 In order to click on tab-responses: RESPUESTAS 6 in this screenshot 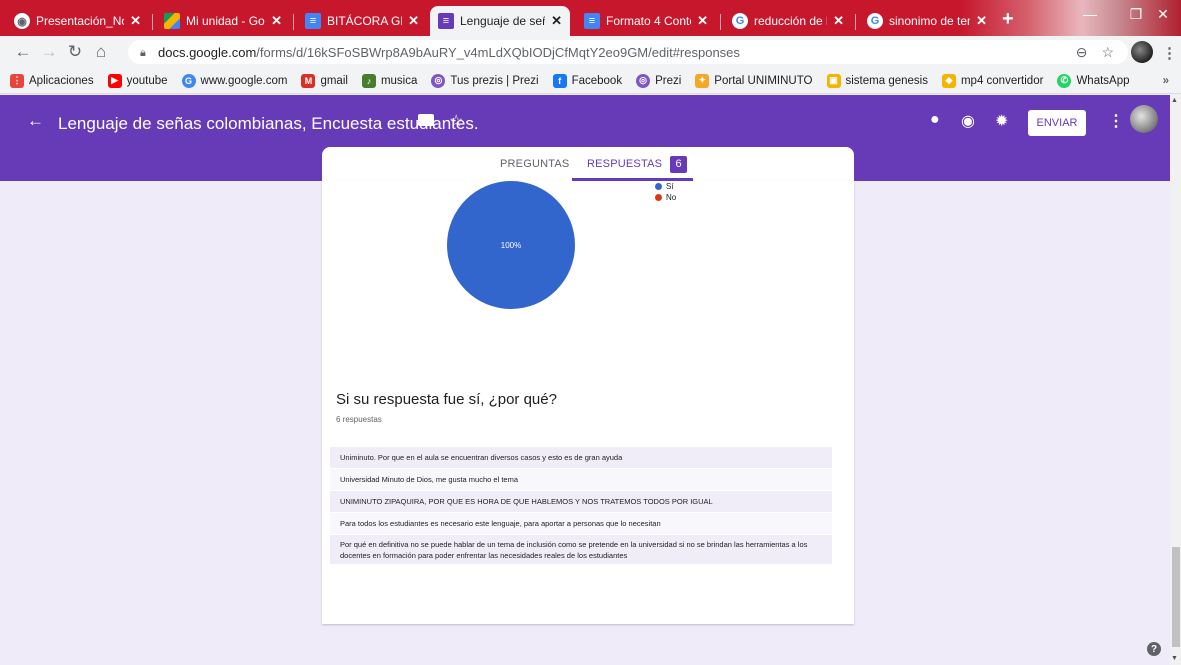, I will do `click(637, 164)`.